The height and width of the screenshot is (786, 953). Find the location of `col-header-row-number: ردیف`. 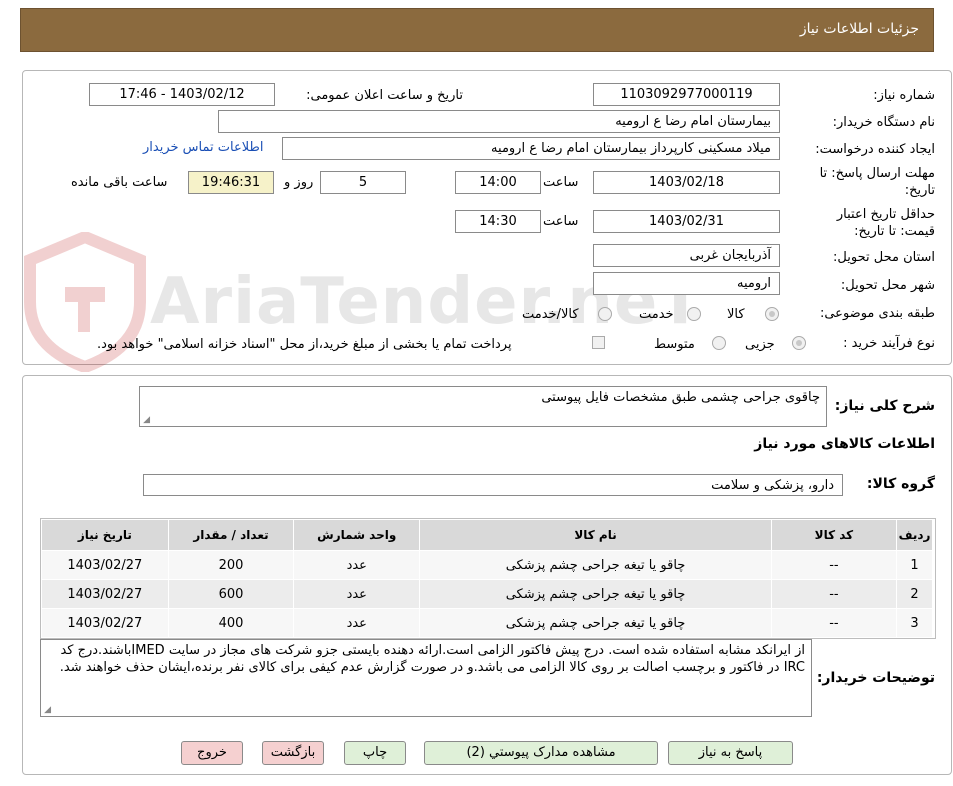

col-header-row-number: ردیف is located at coordinates (914, 535).